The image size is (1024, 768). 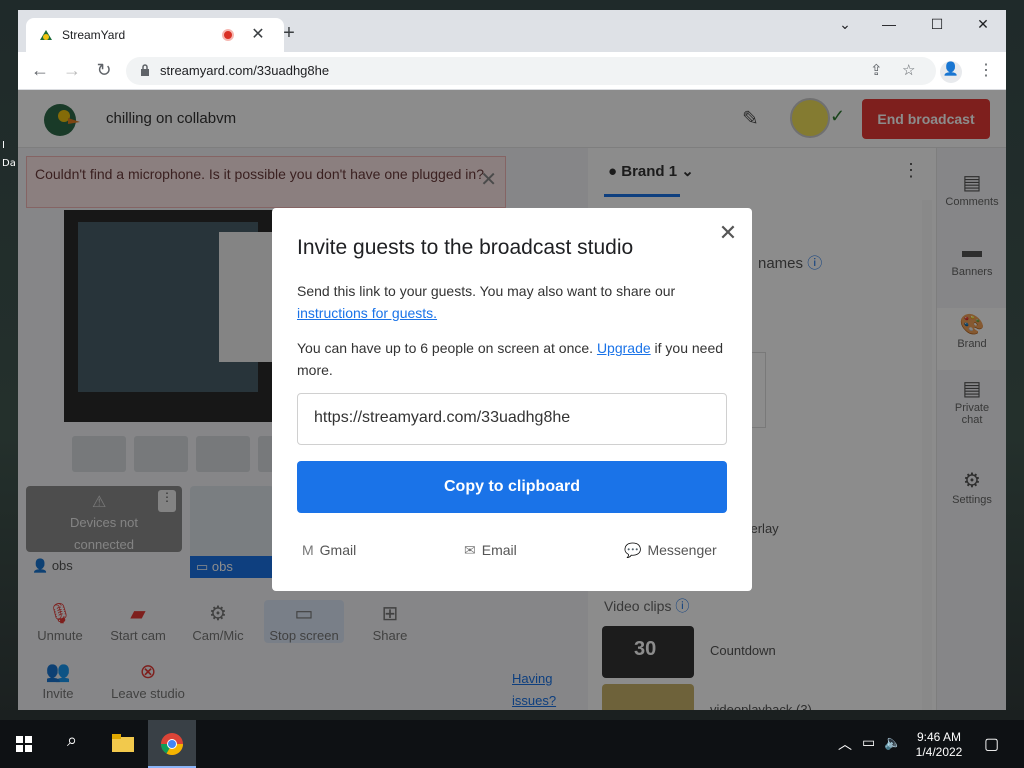 I want to click on volume-icon: 🔈, so click(x=892, y=742).